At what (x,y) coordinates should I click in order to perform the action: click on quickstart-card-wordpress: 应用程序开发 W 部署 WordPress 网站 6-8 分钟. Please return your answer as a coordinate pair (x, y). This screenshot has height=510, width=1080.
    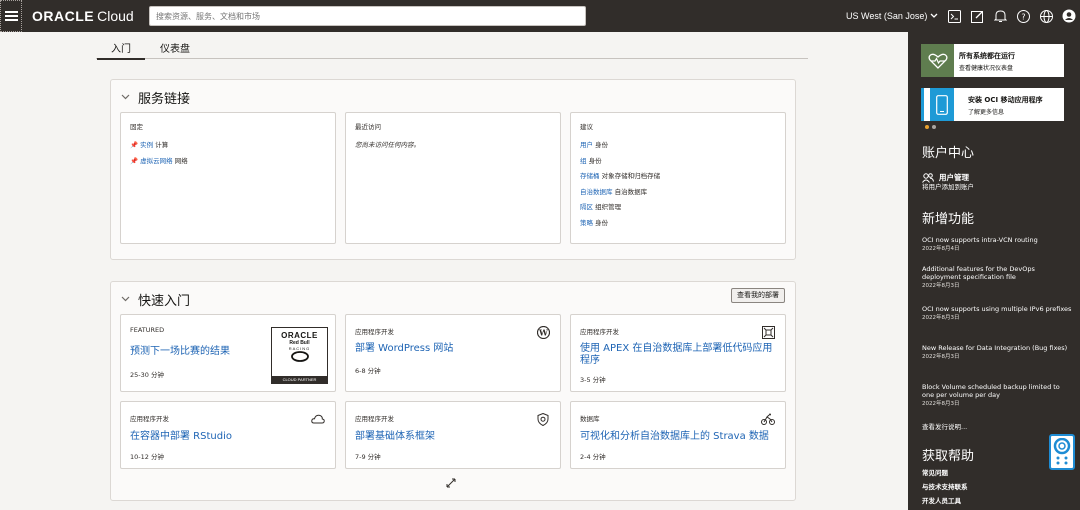
    Looking at the image, I should click on (453, 353).